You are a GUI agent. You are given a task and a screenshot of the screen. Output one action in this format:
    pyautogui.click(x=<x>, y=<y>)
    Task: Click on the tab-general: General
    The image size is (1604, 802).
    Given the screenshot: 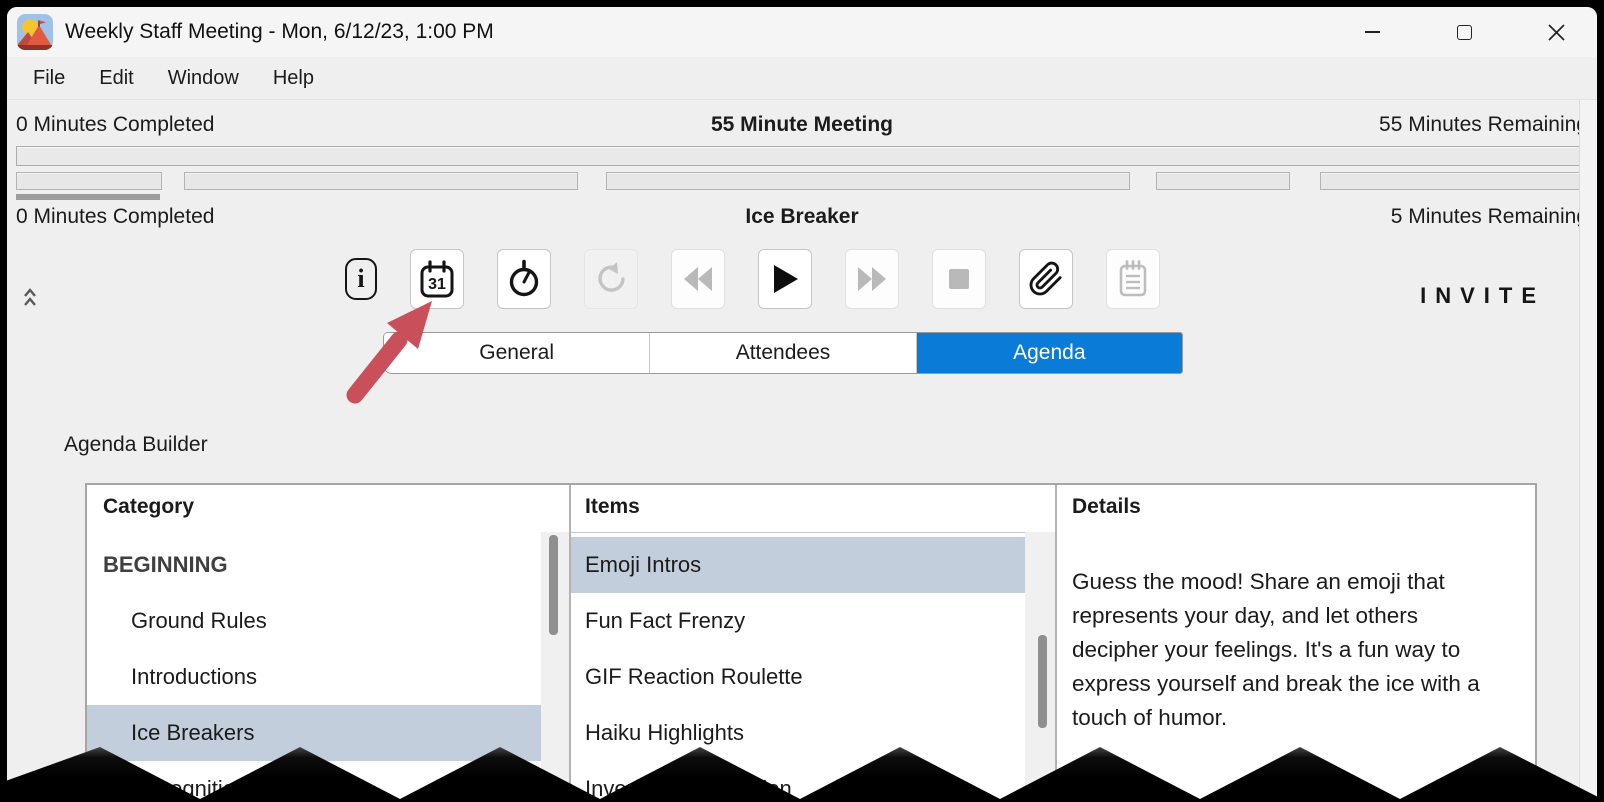 What is the action you would take?
    pyautogui.click(x=517, y=353)
    